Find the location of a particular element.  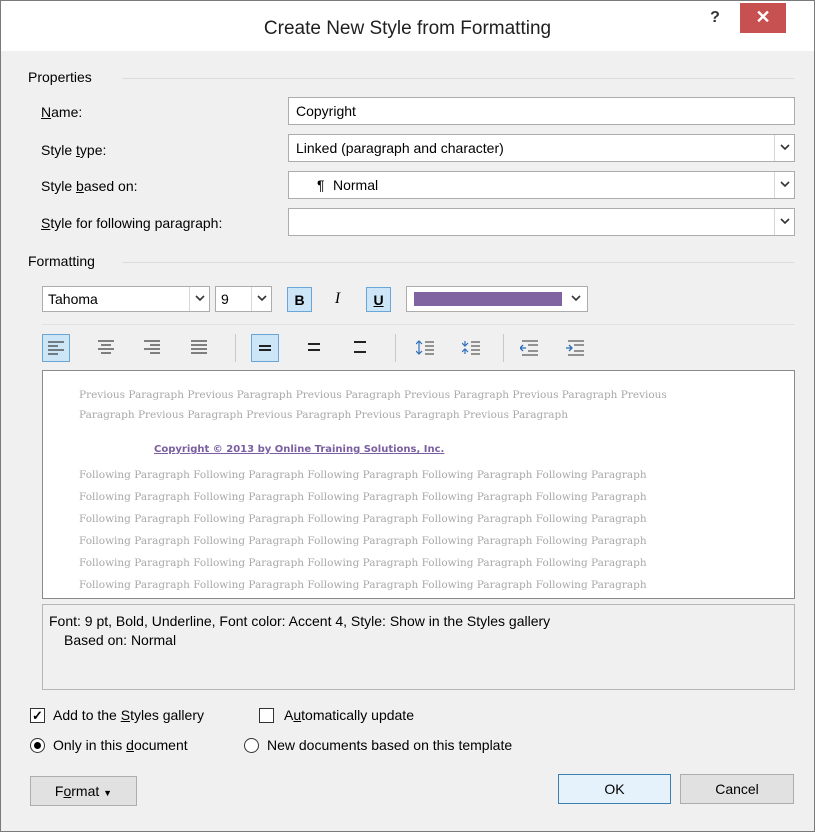

align-center-button is located at coordinates (107, 348).